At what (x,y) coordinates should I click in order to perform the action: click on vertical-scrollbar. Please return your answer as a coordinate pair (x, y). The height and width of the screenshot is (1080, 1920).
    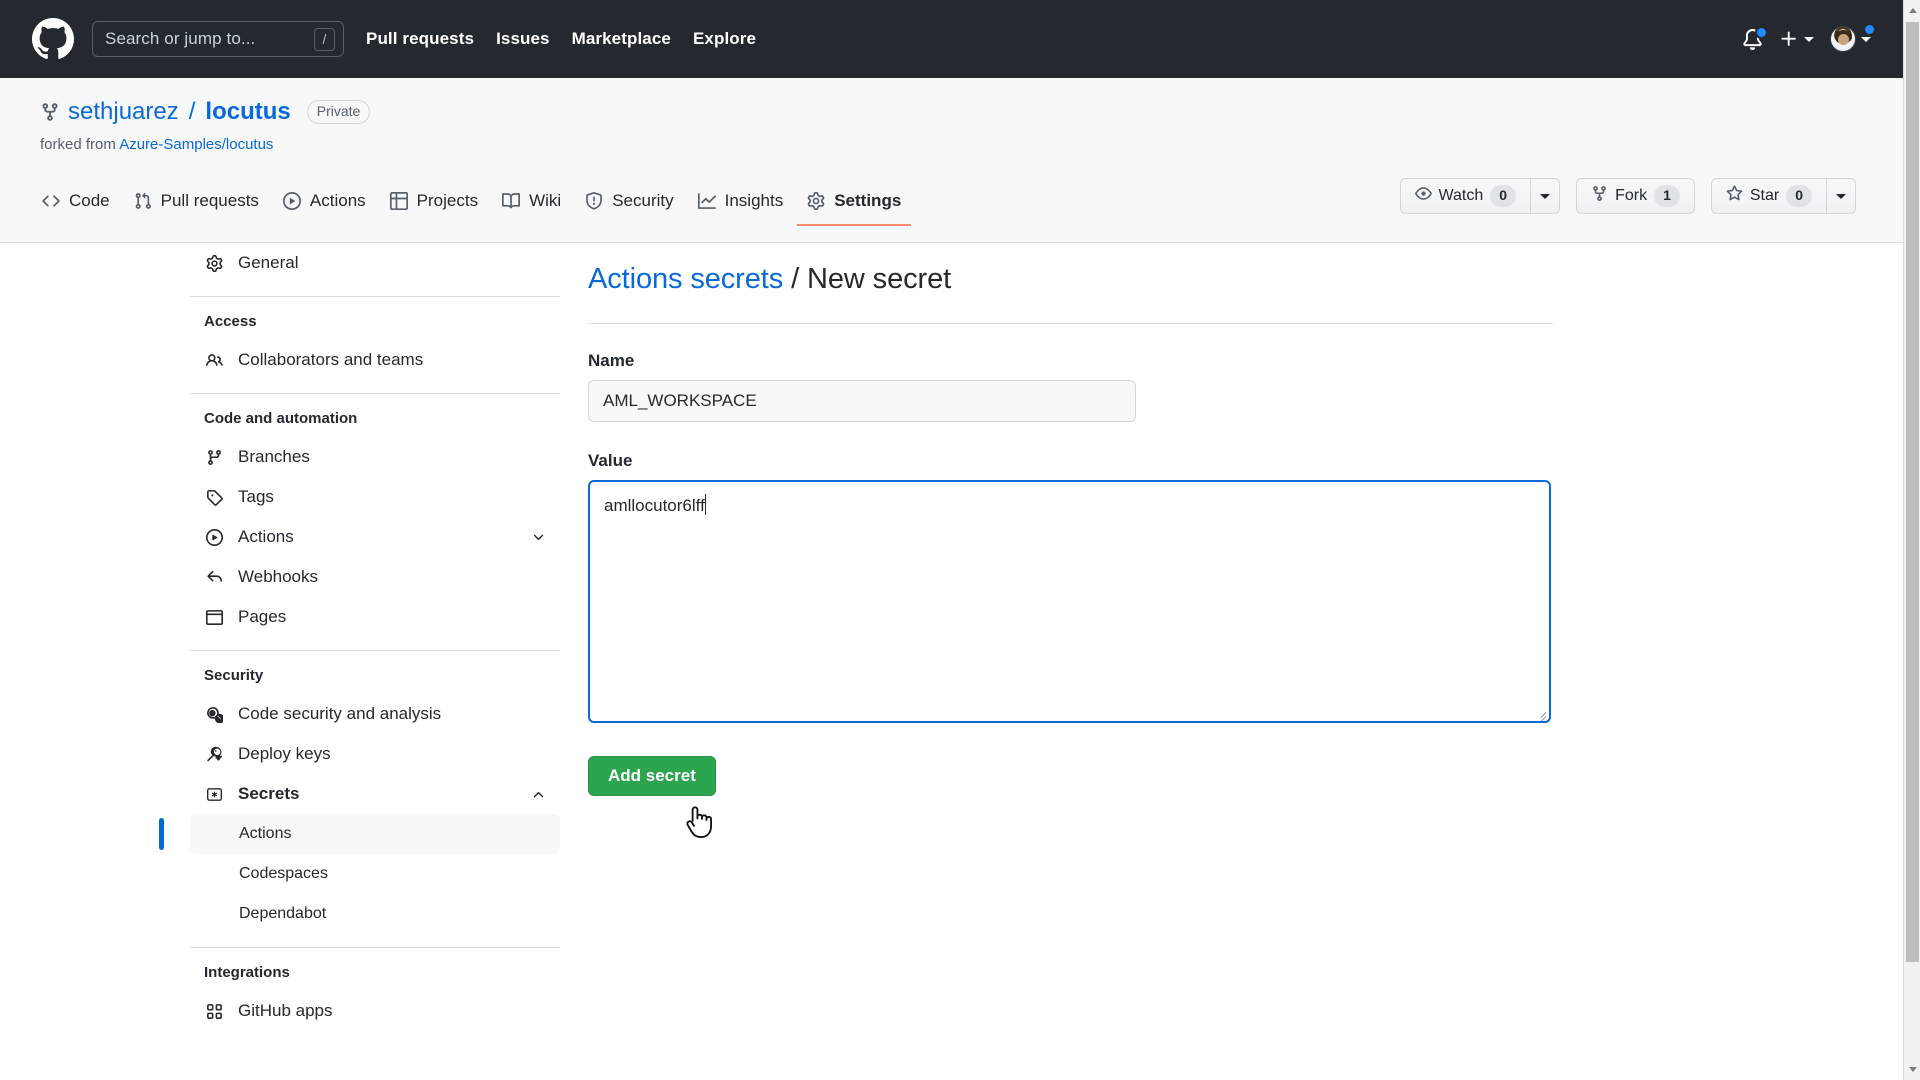
    Looking at the image, I should click on (1911, 540).